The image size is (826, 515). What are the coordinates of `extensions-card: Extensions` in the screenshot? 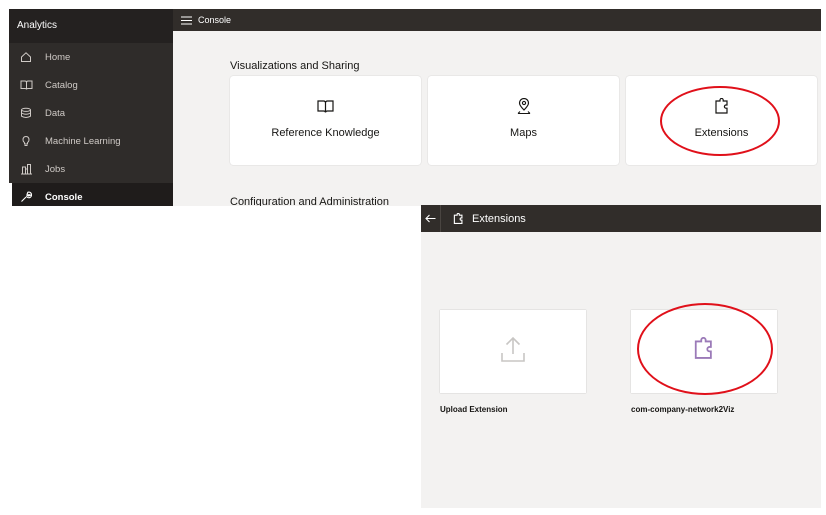 It's located at (721, 120).